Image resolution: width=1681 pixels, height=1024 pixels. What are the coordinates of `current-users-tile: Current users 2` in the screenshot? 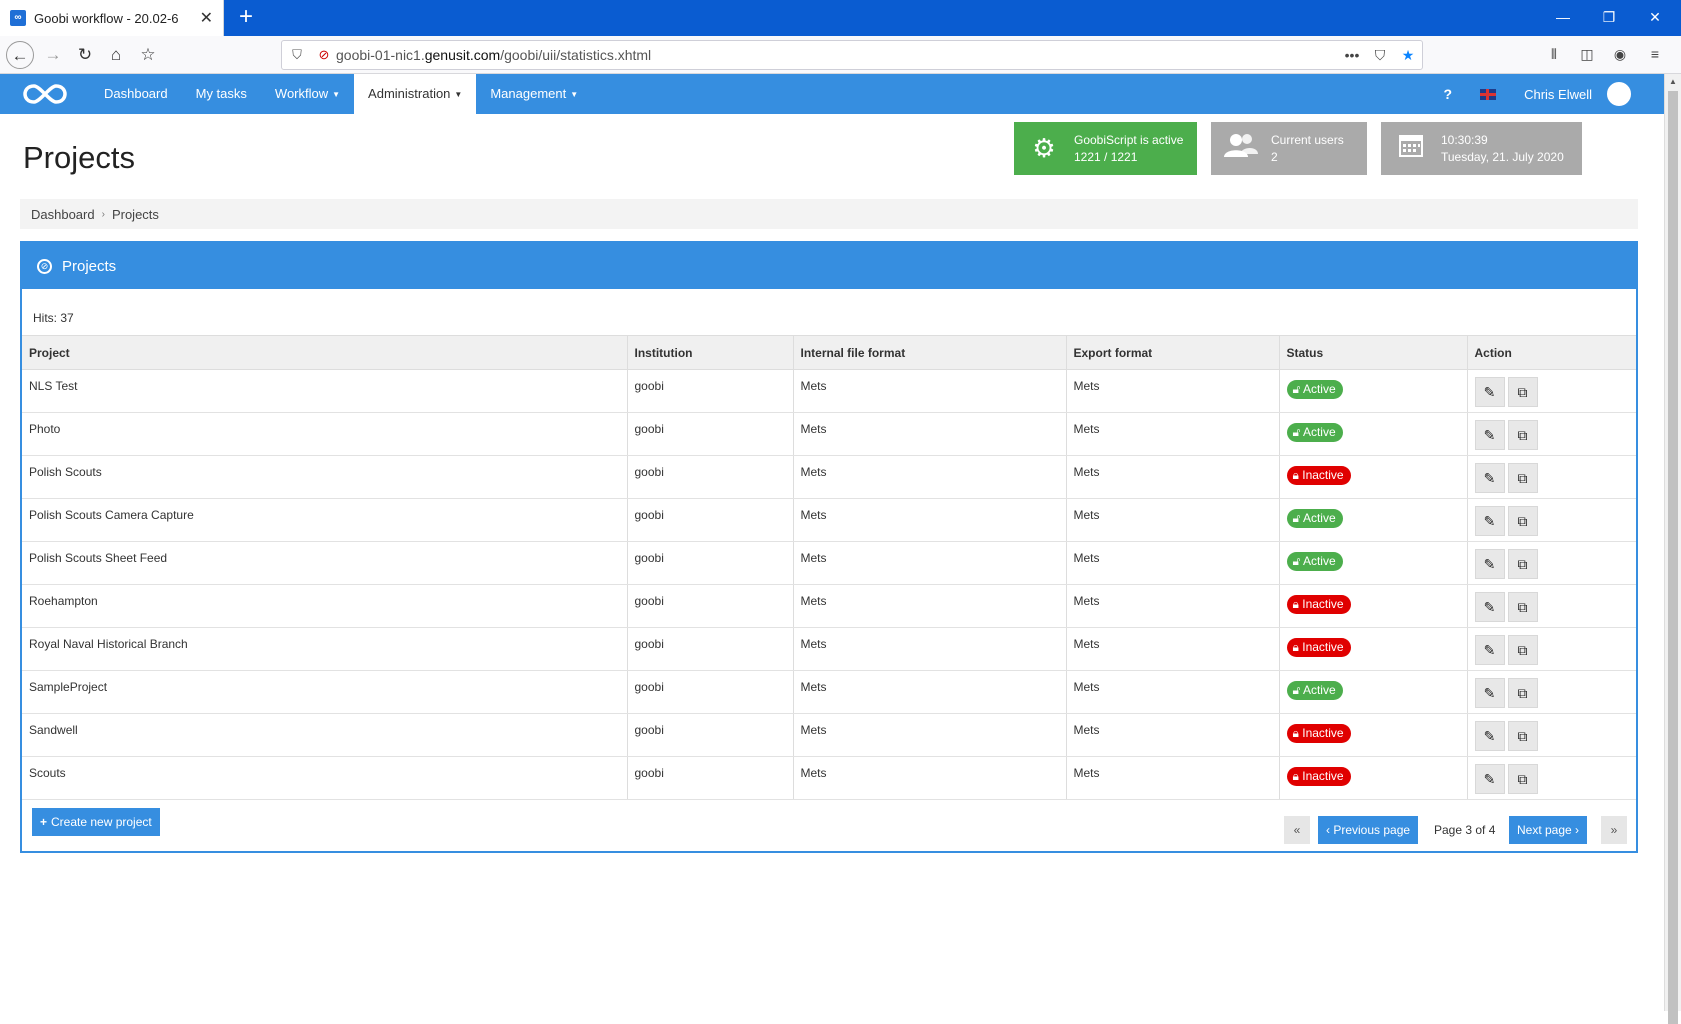 It's located at (1289, 148).